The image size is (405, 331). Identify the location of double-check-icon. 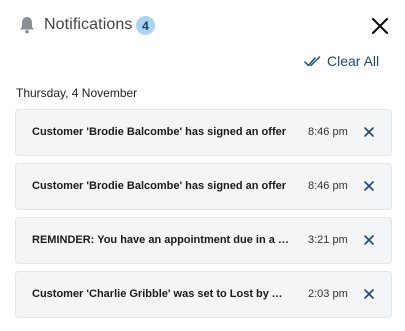
(312, 61).